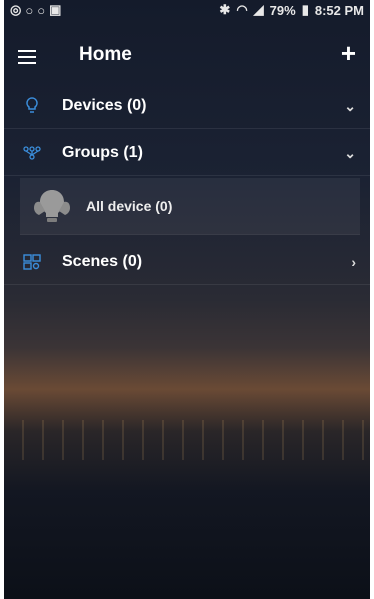 The height and width of the screenshot is (599, 374). Describe the element at coordinates (258, 9) in the screenshot. I see `signal-icon: ◢` at that location.